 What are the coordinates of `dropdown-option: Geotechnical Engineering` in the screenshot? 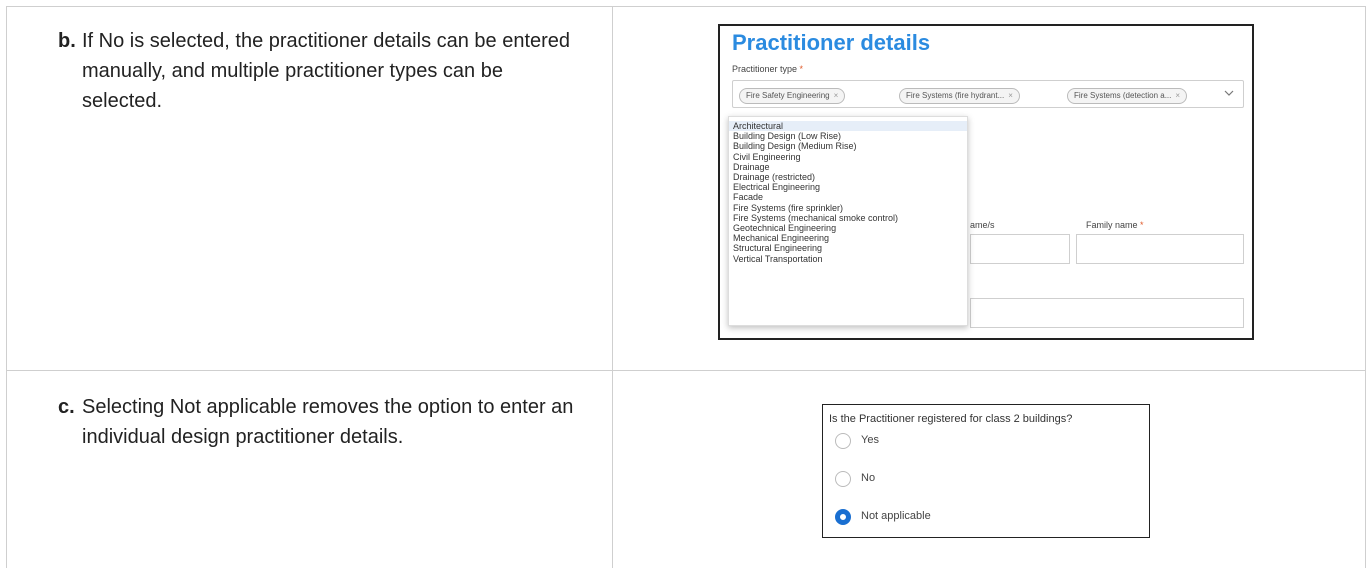 It's located at (848, 228).